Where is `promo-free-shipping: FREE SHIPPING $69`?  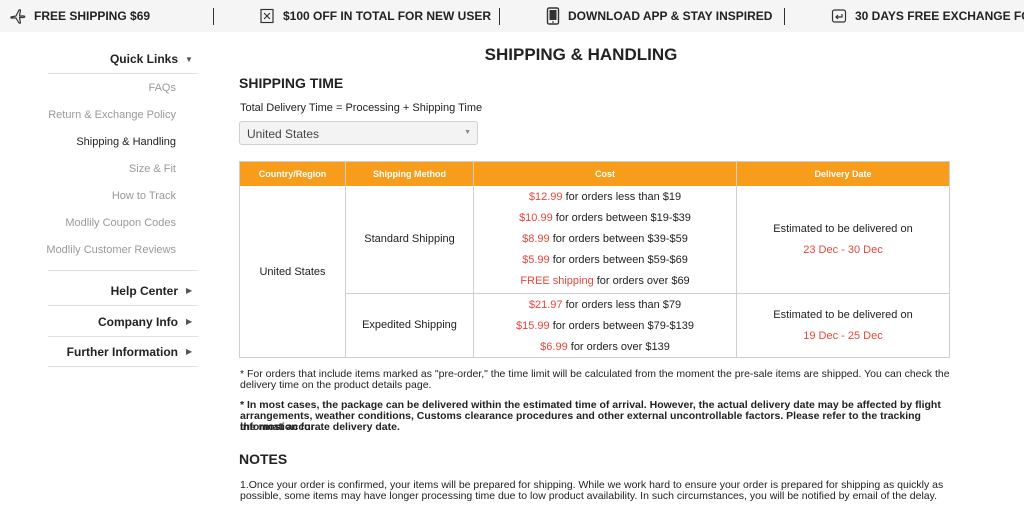 promo-free-shipping: FREE SHIPPING $69 is located at coordinates (80, 16).